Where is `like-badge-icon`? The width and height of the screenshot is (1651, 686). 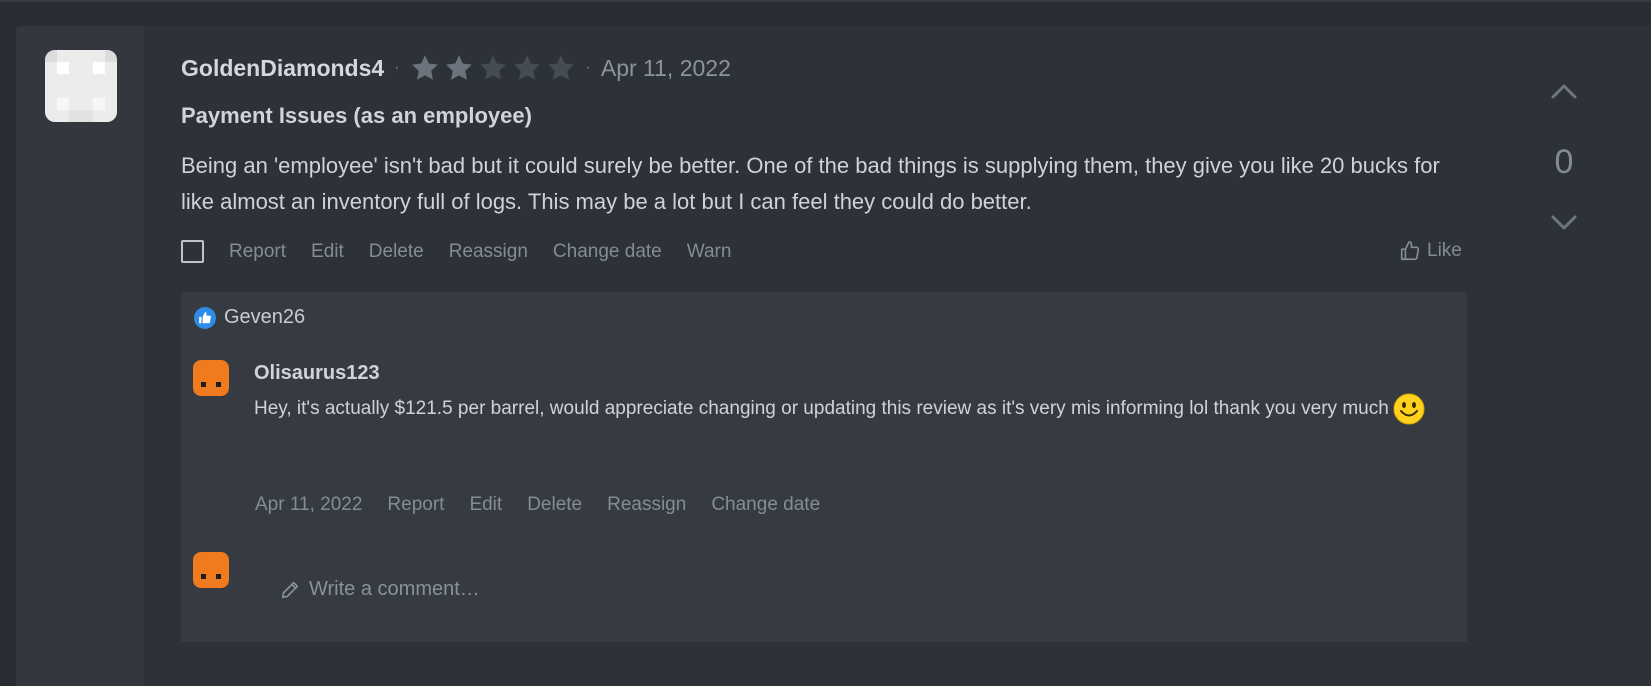
like-badge-icon is located at coordinates (205, 317).